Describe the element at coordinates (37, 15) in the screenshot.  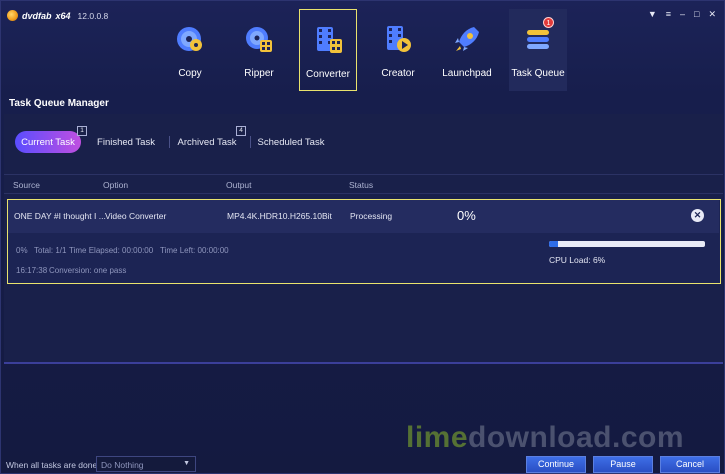
I see `brand-name: dvdfab` at that location.